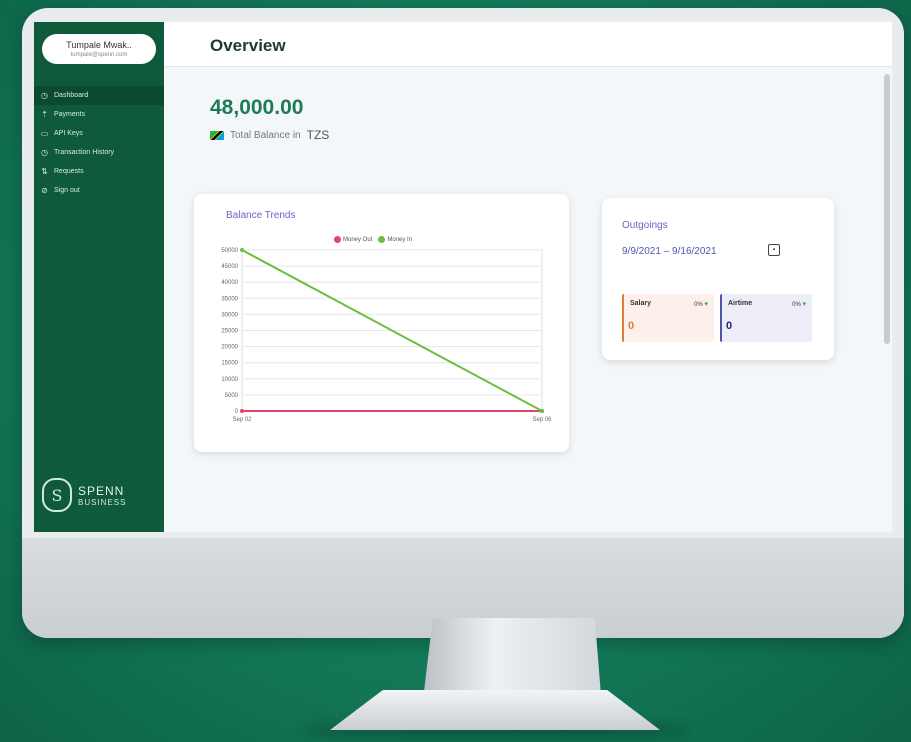  What do you see at coordinates (99, 190) in the screenshot?
I see `sidebar-item-sign-out: ⊘ Sign out` at bounding box center [99, 190].